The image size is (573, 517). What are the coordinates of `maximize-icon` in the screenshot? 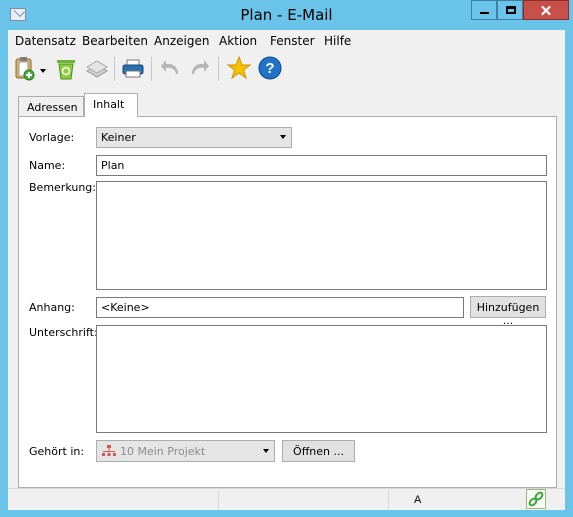 It's located at (511, 10).